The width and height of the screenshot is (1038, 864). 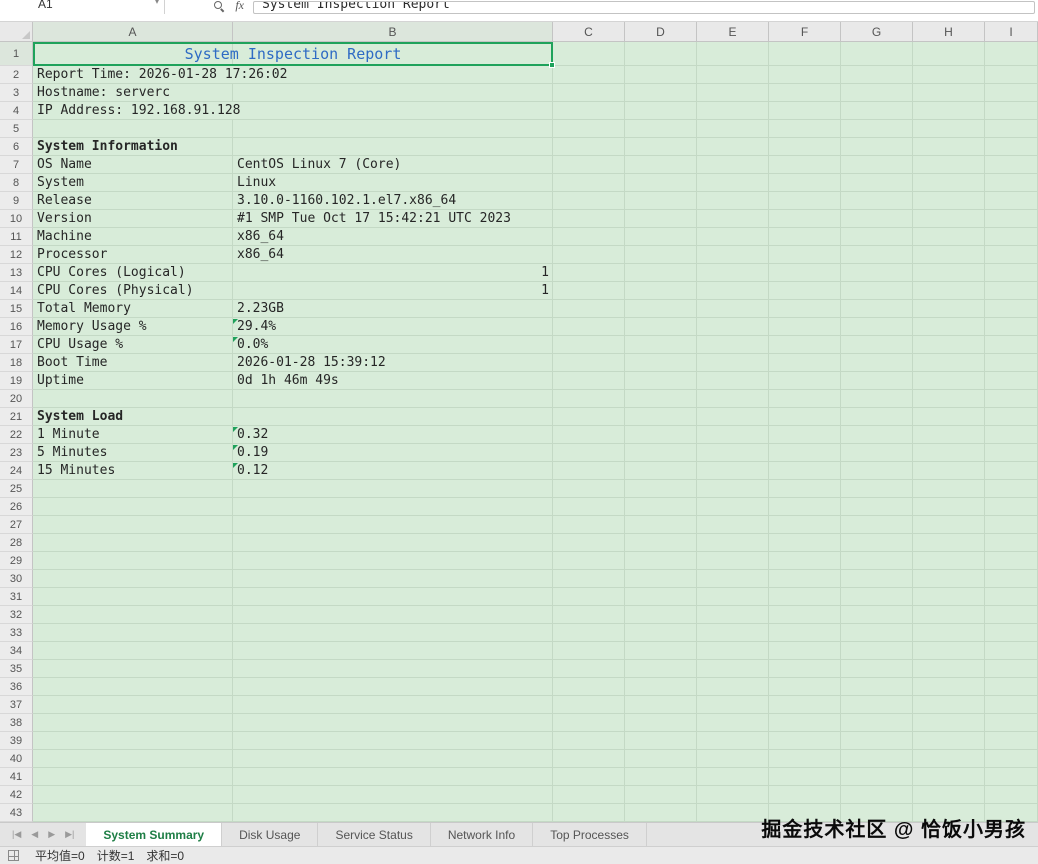 I want to click on row-header-19: 19, so click(x=16, y=381).